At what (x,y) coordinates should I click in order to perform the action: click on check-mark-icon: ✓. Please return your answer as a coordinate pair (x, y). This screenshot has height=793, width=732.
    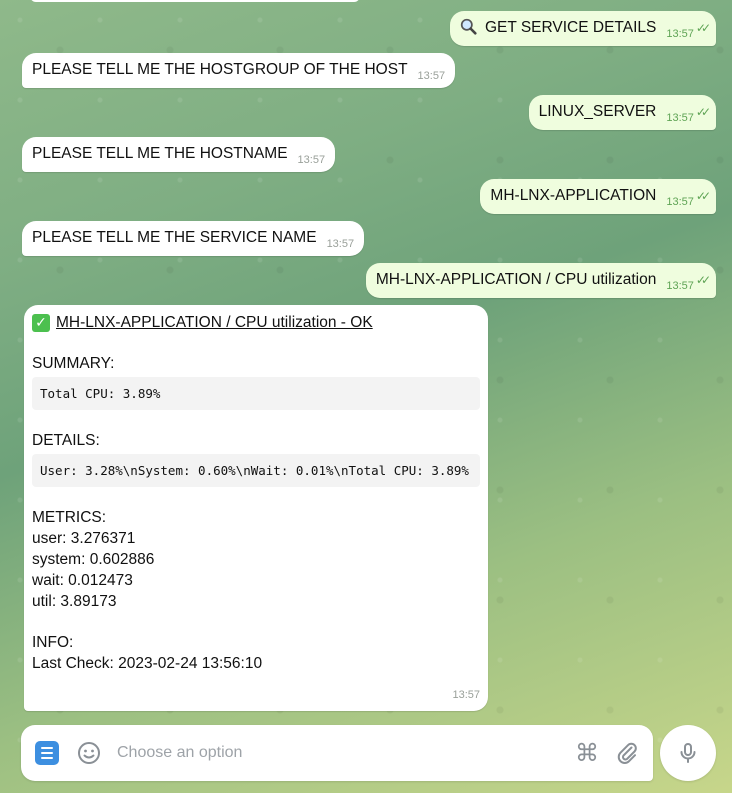
    Looking at the image, I should click on (41, 322).